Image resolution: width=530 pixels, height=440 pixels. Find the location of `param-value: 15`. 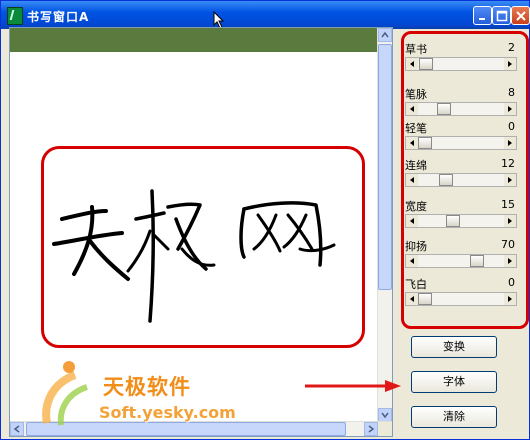

param-value: 15 is located at coordinates (508, 204).